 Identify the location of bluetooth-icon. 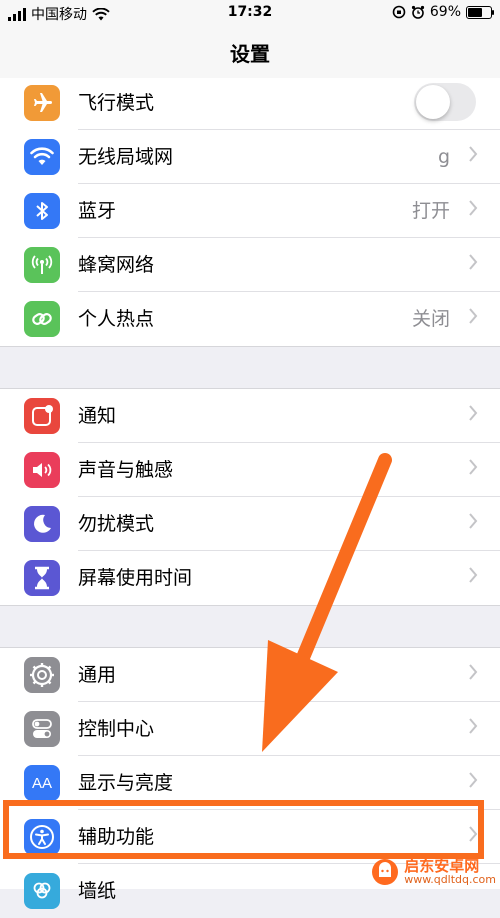
(42, 211).